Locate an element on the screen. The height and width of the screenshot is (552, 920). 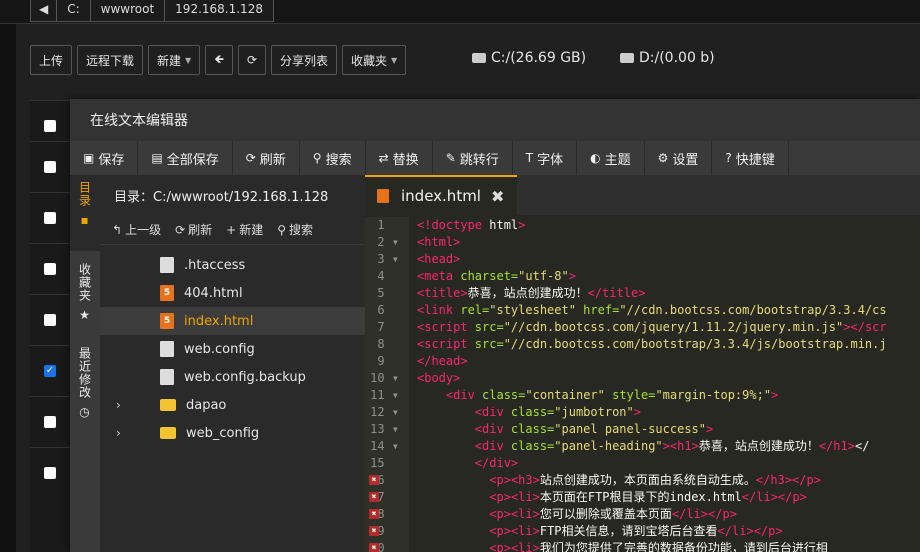
disk-c: C:/(26.69 GB) is located at coordinates (529, 58).